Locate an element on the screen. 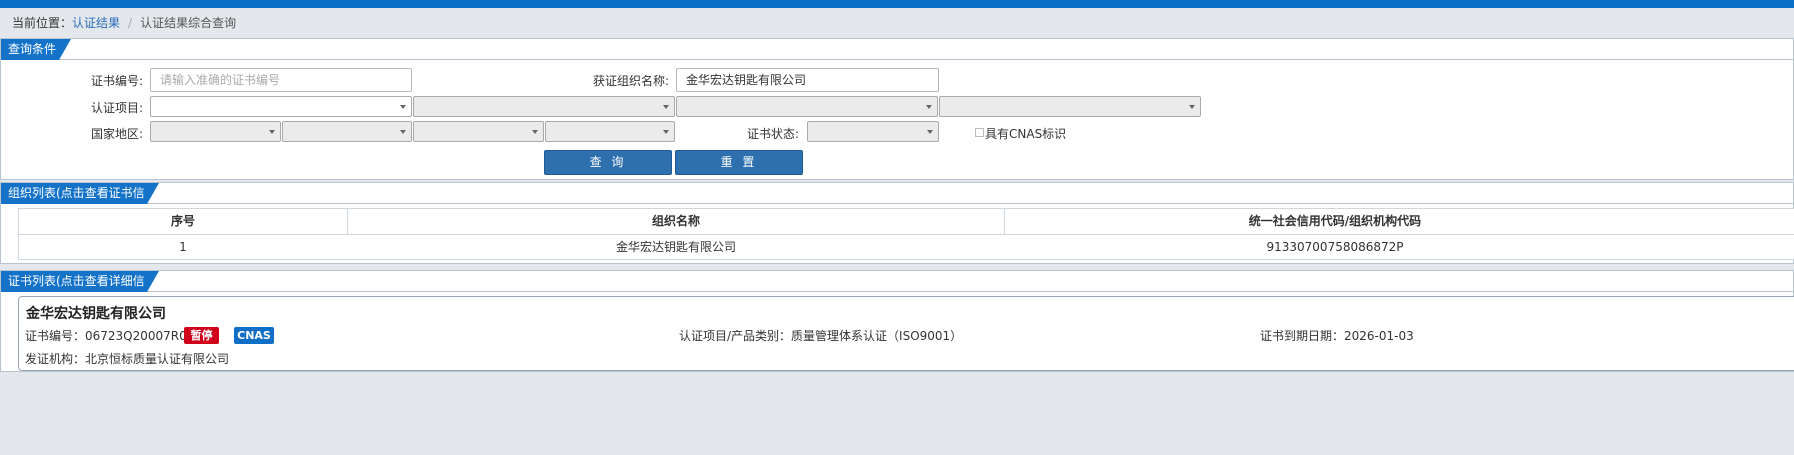  table-cell-index: 1 is located at coordinates (183, 247).